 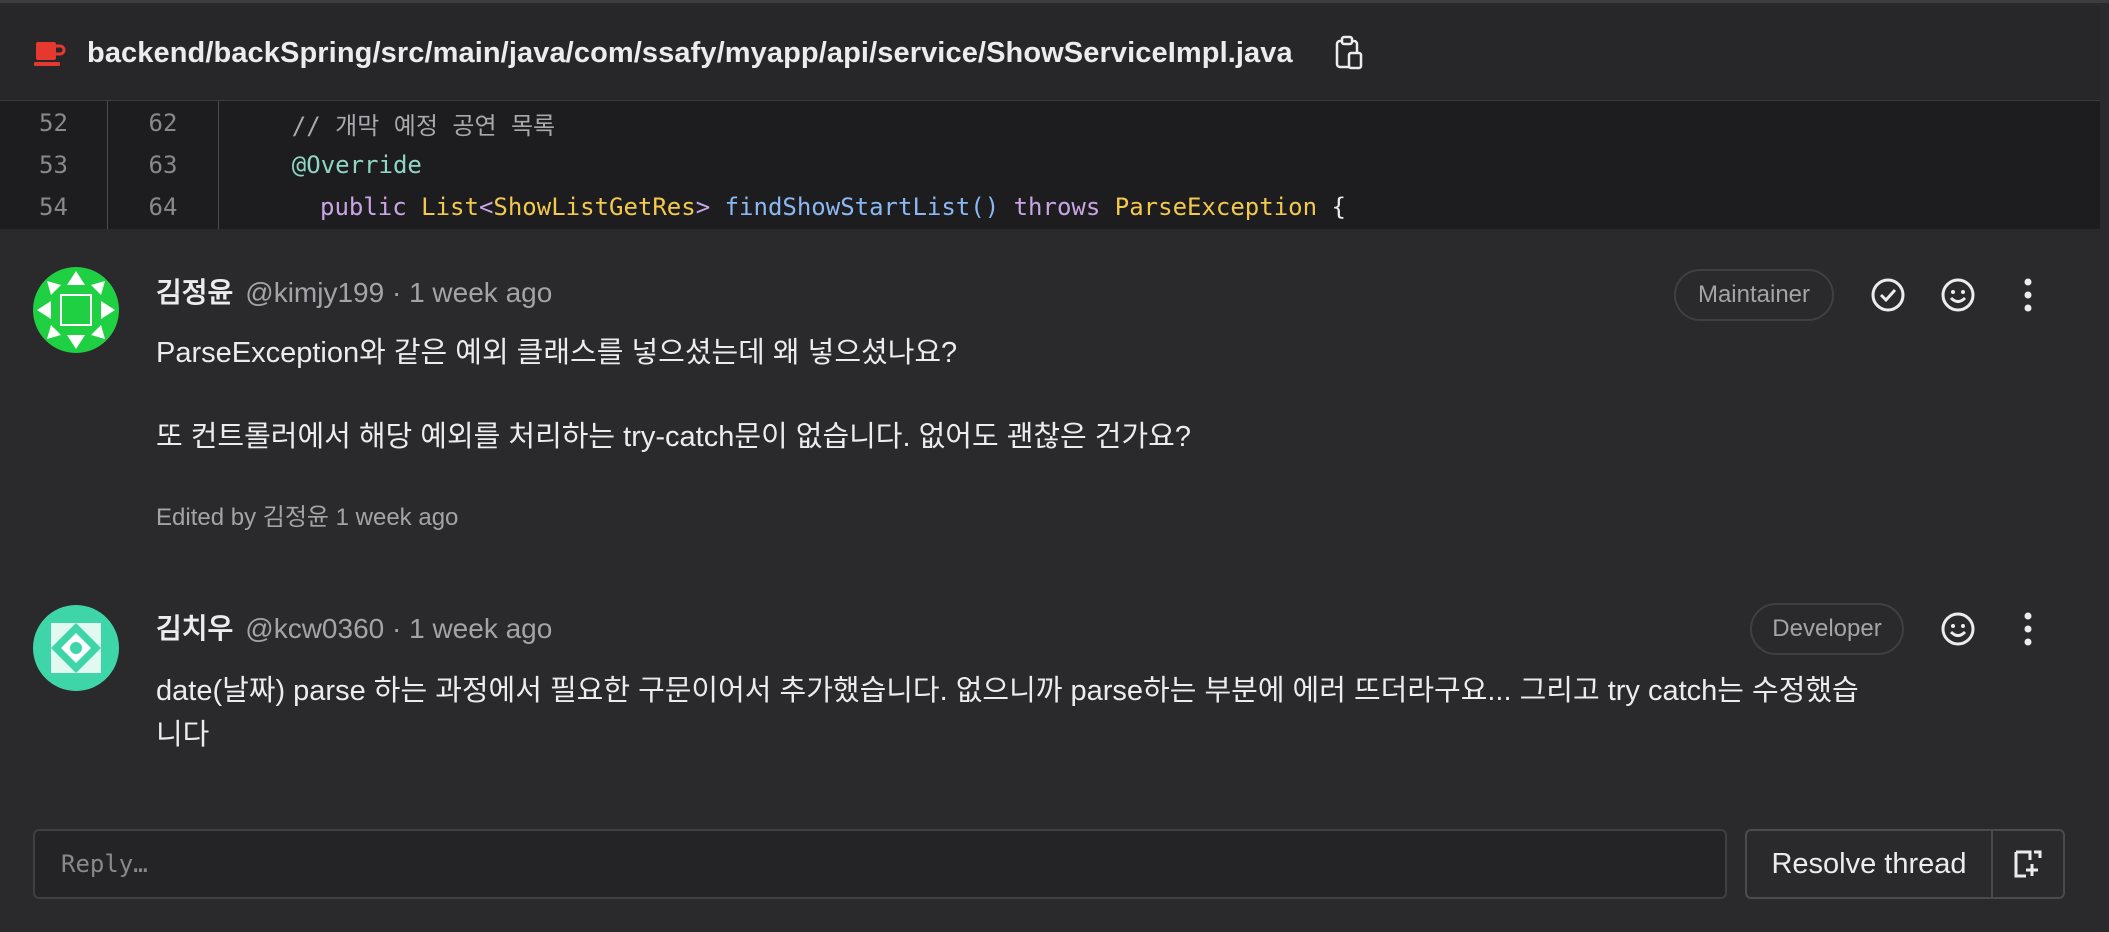 What do you see at coordinates (594, 207) in the screenshot?
I see `code-token: ShowListGetRes` at bounding box center [594, 207].